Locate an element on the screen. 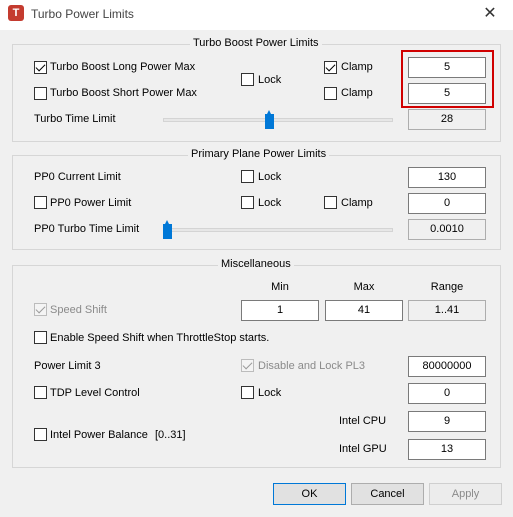  misc-group-title: Miscellaneous is located at coordinates (256, 264).